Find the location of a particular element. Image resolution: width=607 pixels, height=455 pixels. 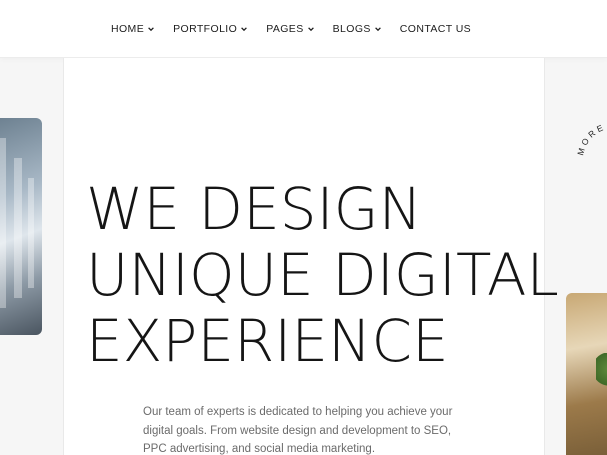

nav-item-label: PORTFOLIO is located at coordinates (205, 29).